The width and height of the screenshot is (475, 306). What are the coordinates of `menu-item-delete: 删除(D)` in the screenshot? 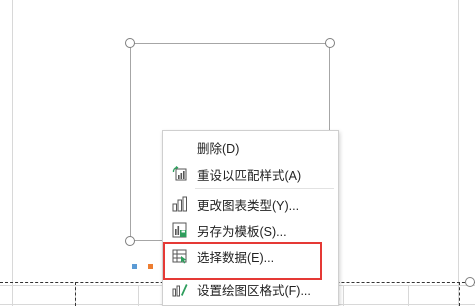 It's located at (250, 147).